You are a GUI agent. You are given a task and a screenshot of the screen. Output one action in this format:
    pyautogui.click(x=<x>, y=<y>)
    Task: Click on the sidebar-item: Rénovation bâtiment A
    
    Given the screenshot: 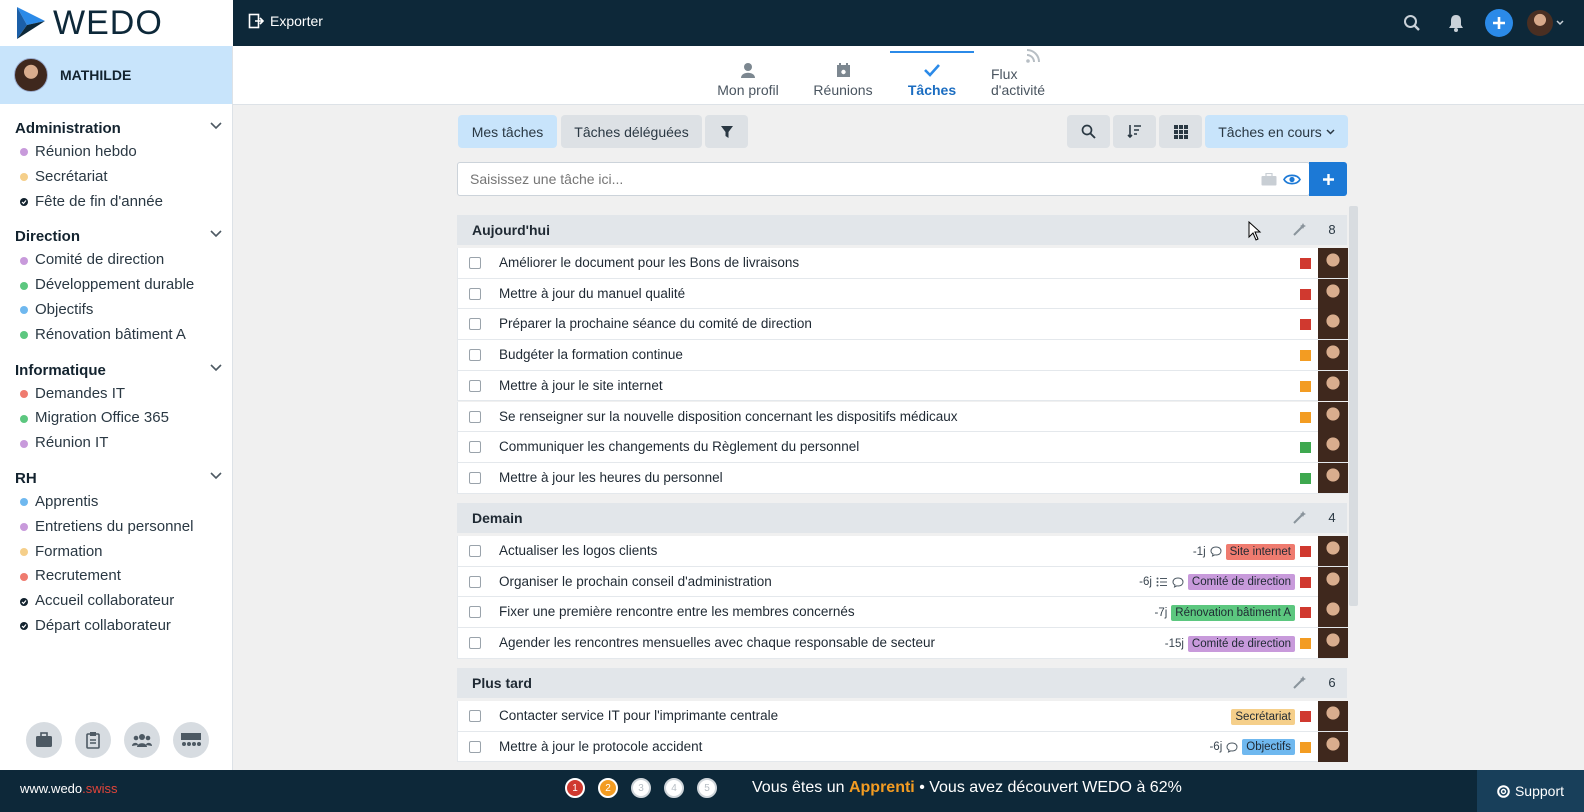 What is the action you would take?
    pyautogui.click(x=116, y=335)
    